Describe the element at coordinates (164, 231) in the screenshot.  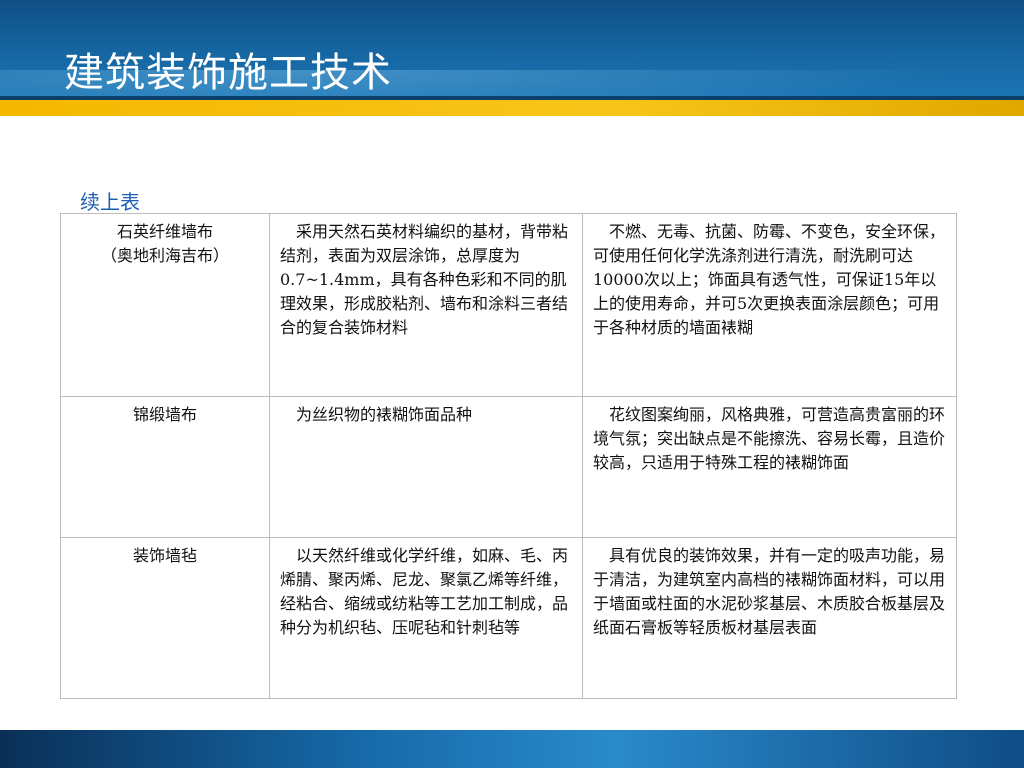
I see `material-name: 石英纤维墙布` at that location.